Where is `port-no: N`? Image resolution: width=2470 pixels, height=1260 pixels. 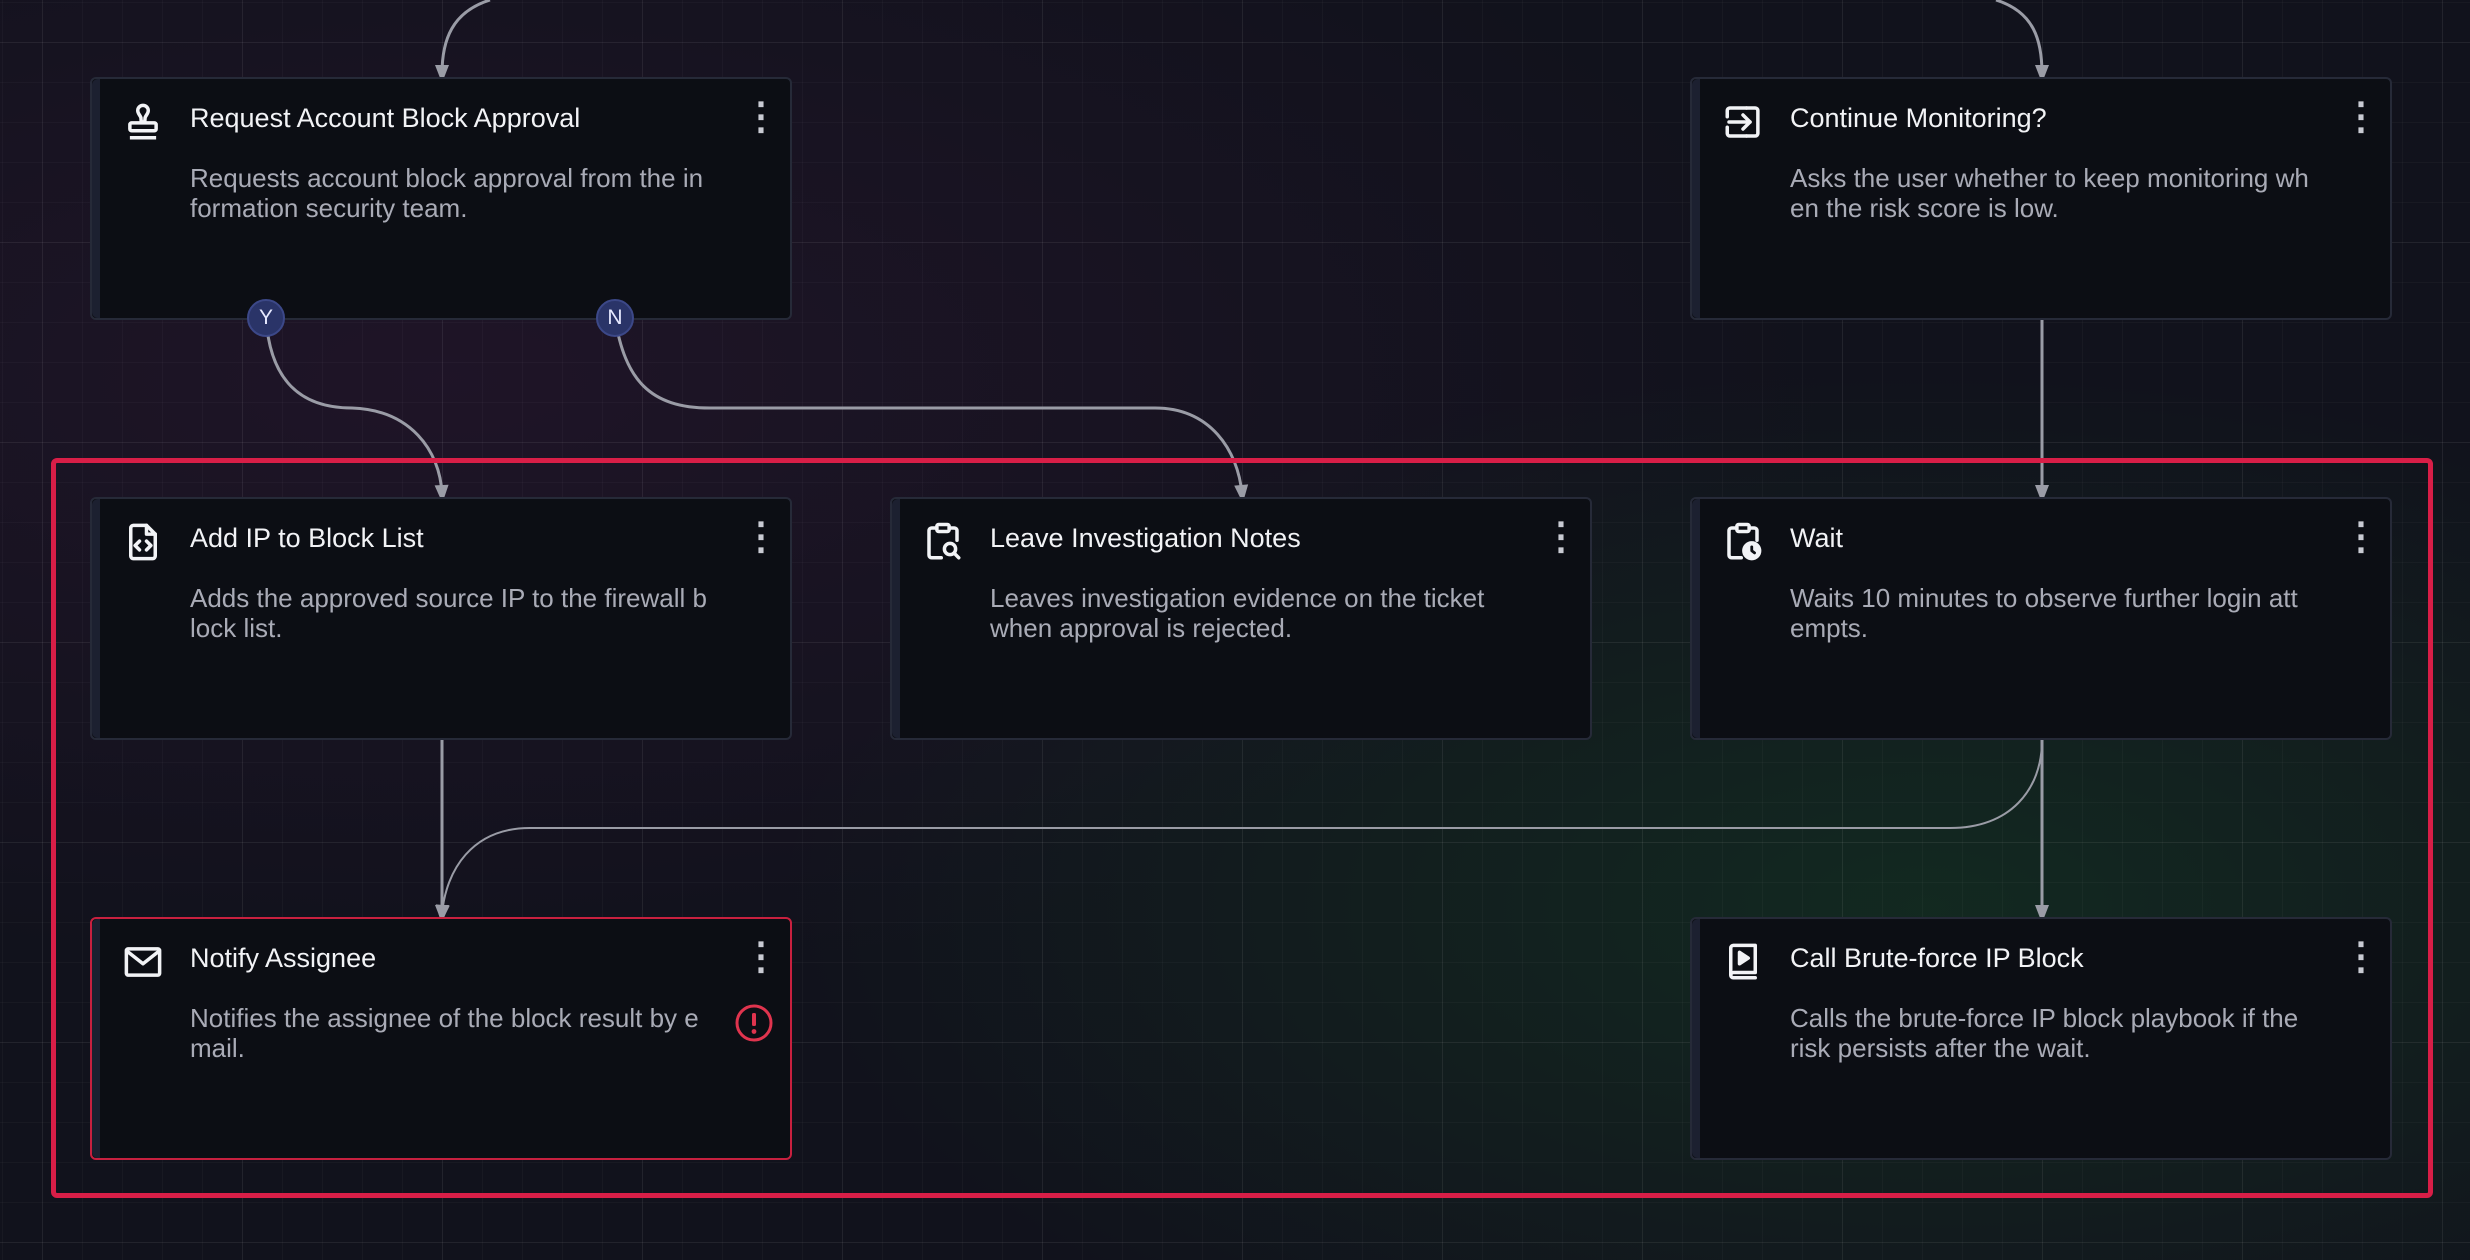 port-no: N is located at coordinates (615, 318).